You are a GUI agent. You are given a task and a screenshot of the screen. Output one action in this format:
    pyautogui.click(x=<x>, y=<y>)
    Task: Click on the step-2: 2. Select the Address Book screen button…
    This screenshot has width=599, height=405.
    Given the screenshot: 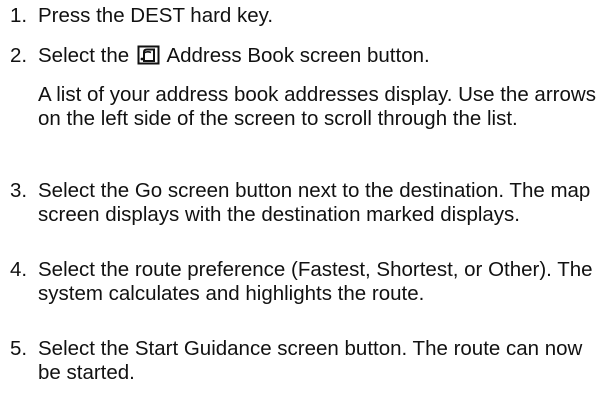 What is the action you would take?
    pyautogui.click(x=302, y=56)
    